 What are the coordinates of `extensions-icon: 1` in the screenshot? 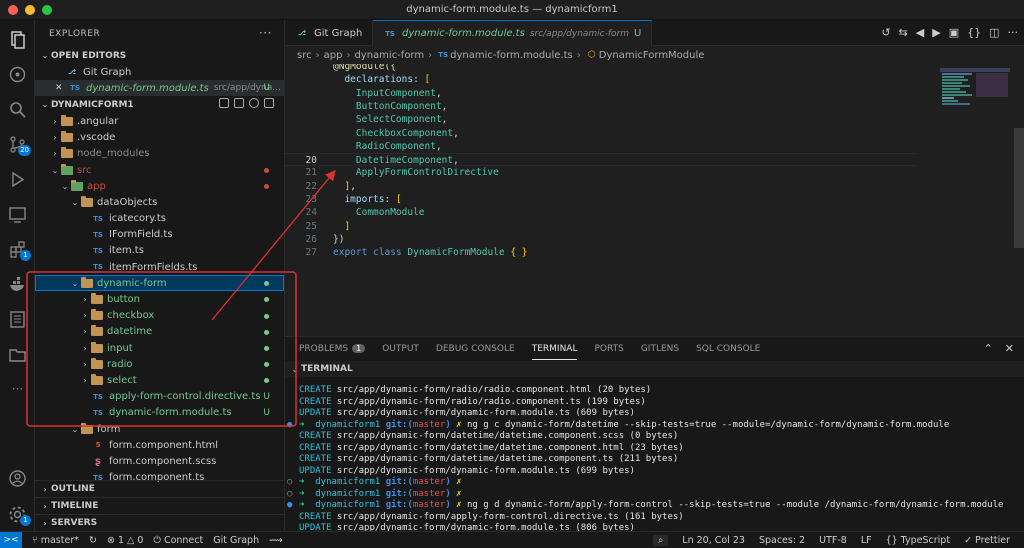 It's located at (17, 249).